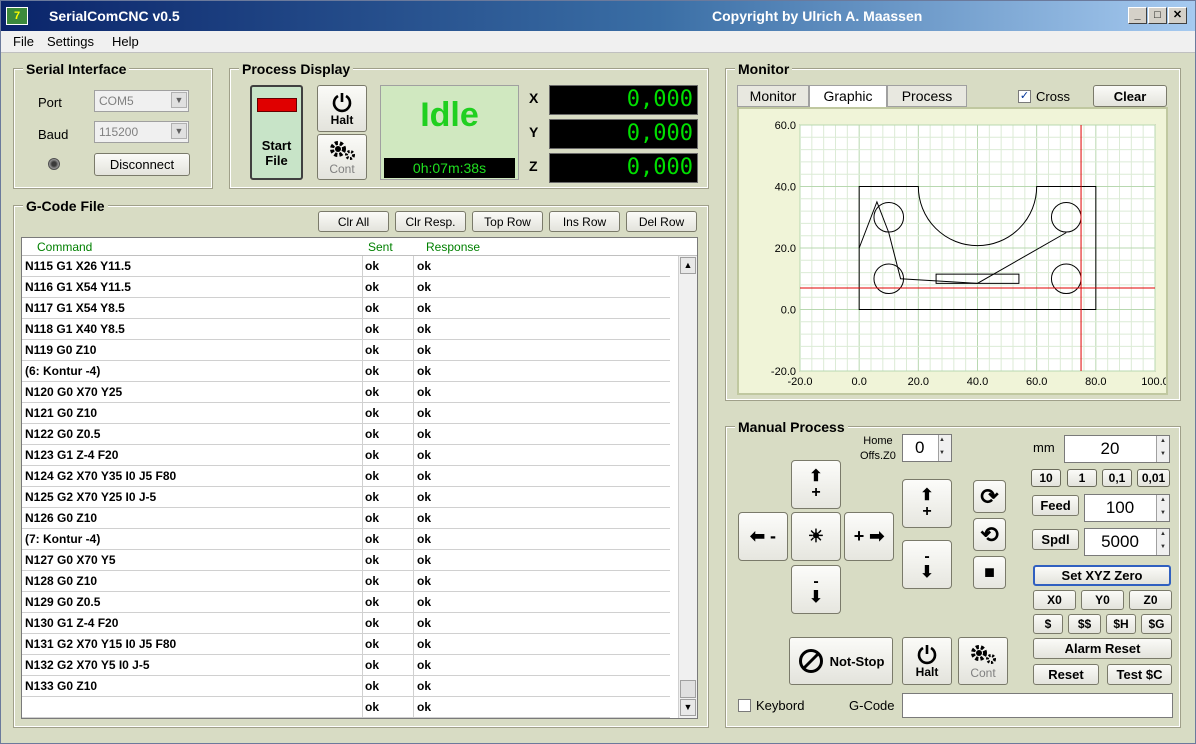 The image size is (1196, 744). I want to click on step-1-button: 1, so click(1082, 478).